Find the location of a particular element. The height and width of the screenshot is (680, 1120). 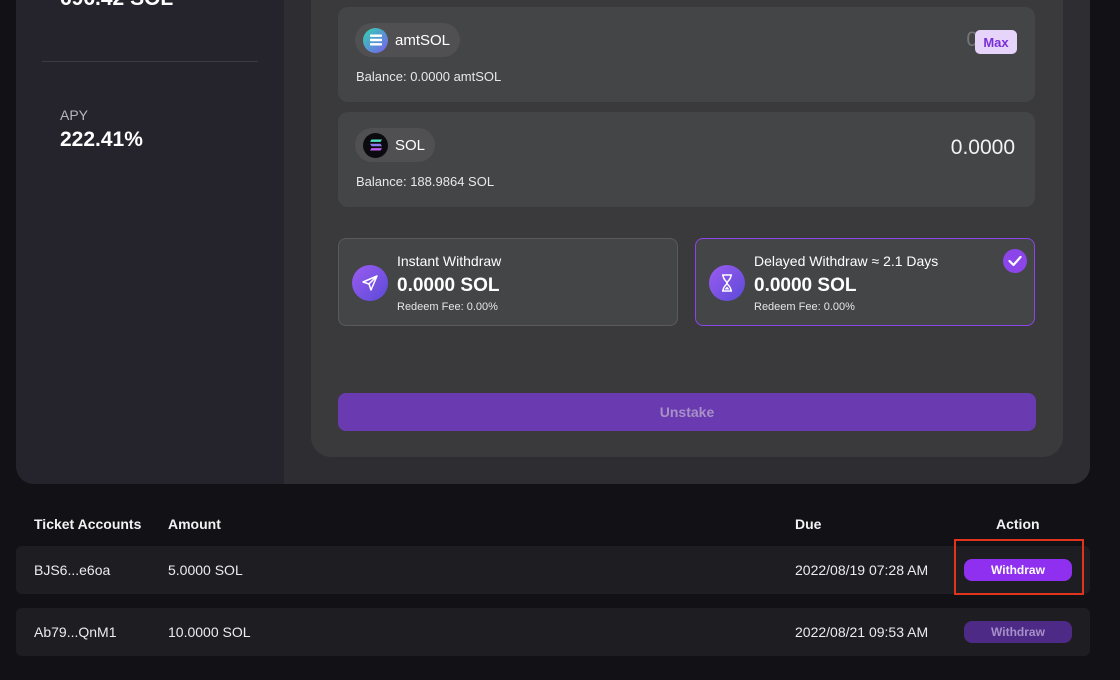

amtsol-amount-input is located at coordinates (878, 40).